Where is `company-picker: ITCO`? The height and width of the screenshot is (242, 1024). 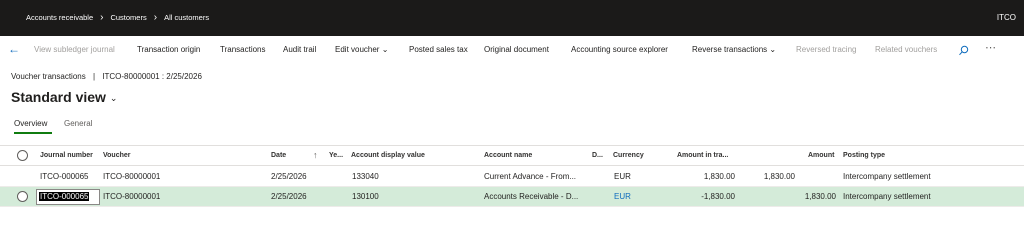
company-picker: ITCO is located at coordinates (1006, 17).